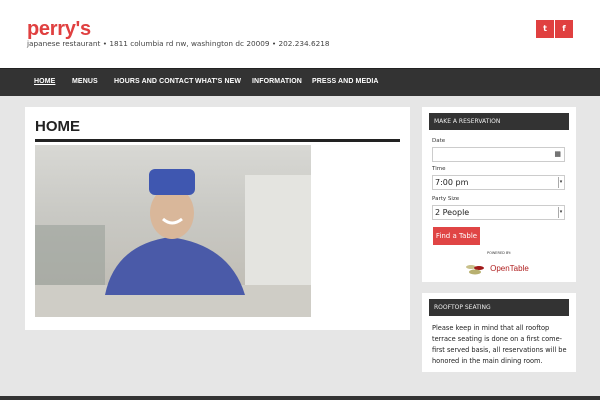 The width and height of the screenshot is (600, 400). What do you see at coordinates (456, 236) in the screenshot?
I see `find-a-table-button: Find a Table` at bounding box center [456, 236].